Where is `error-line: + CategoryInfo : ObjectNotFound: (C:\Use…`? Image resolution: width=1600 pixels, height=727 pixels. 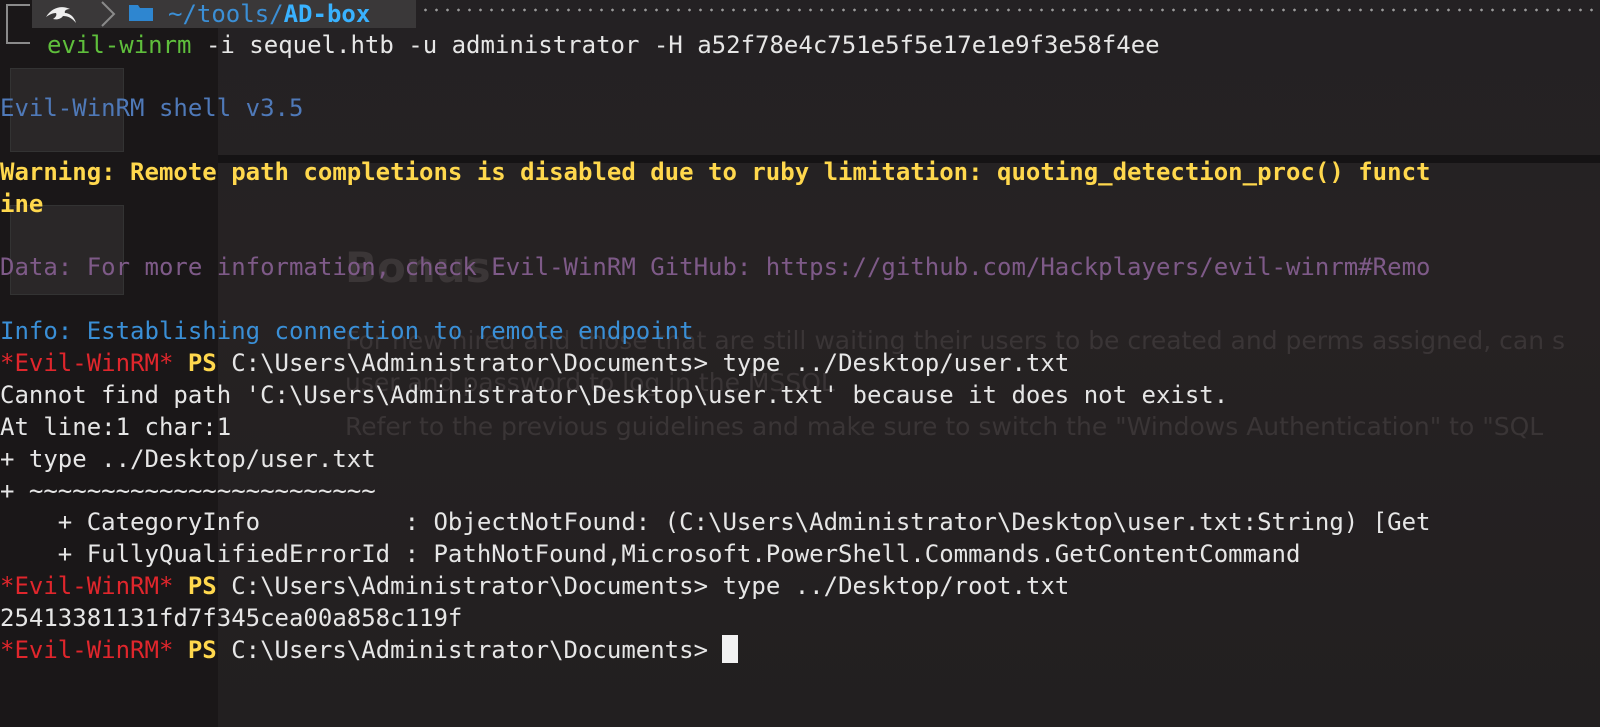
error-line: + CategoryInfo : ObjectNotFound: (C:\Use… is located at coordinates (715, 522).